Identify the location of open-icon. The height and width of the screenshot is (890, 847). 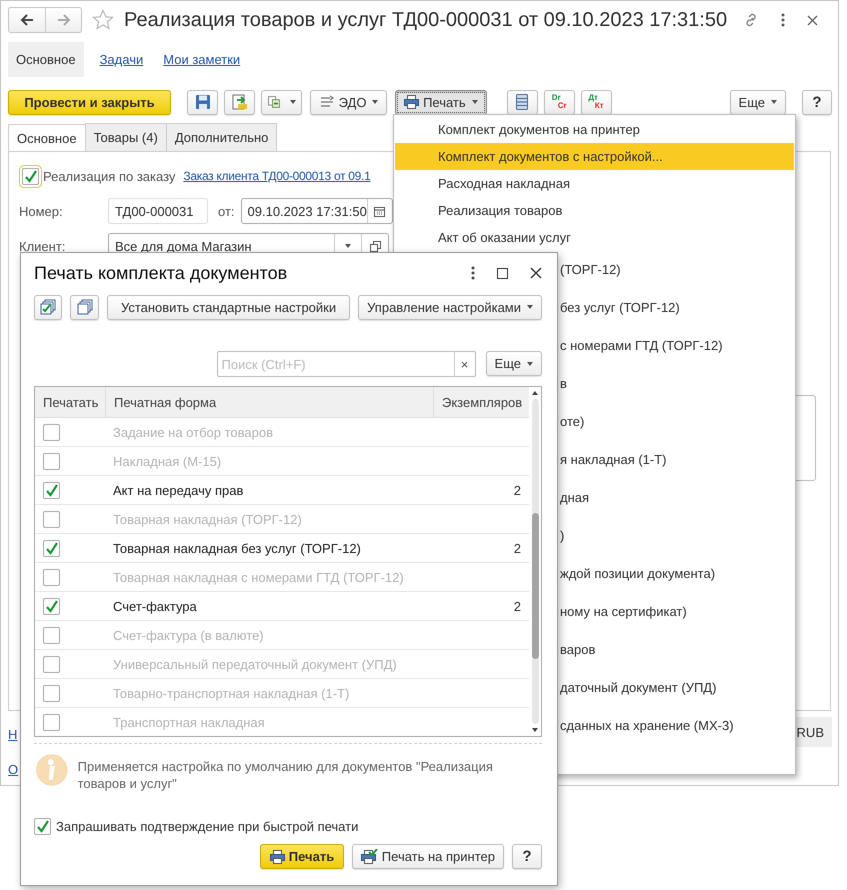
(375, 246).